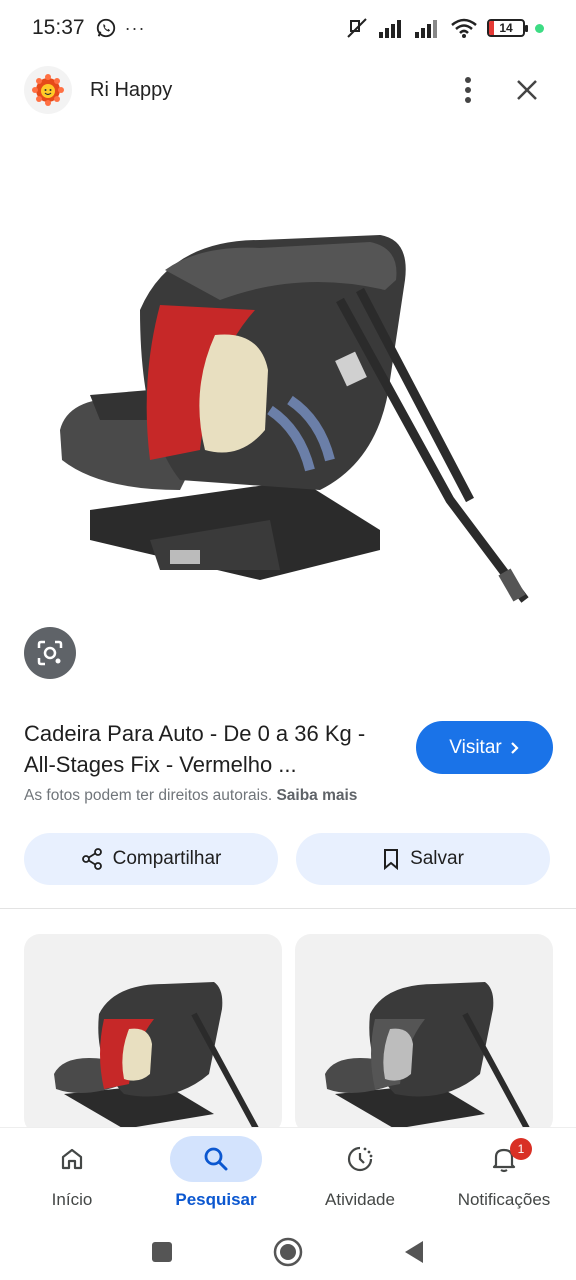  Describe the element at coordinates (131, 90) in the screenshot. I see `site-name: Ri Happy` at that location.